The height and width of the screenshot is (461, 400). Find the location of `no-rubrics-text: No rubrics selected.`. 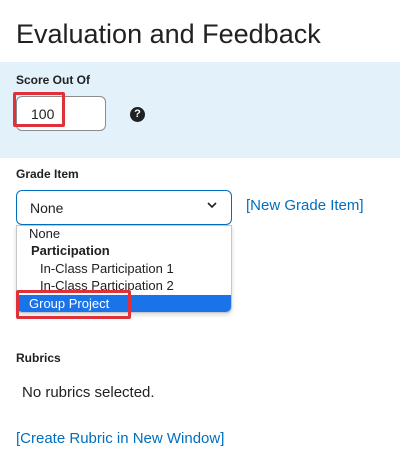

no-rubrics-text: No rubrics selected. is located at coordinates (88, 392).